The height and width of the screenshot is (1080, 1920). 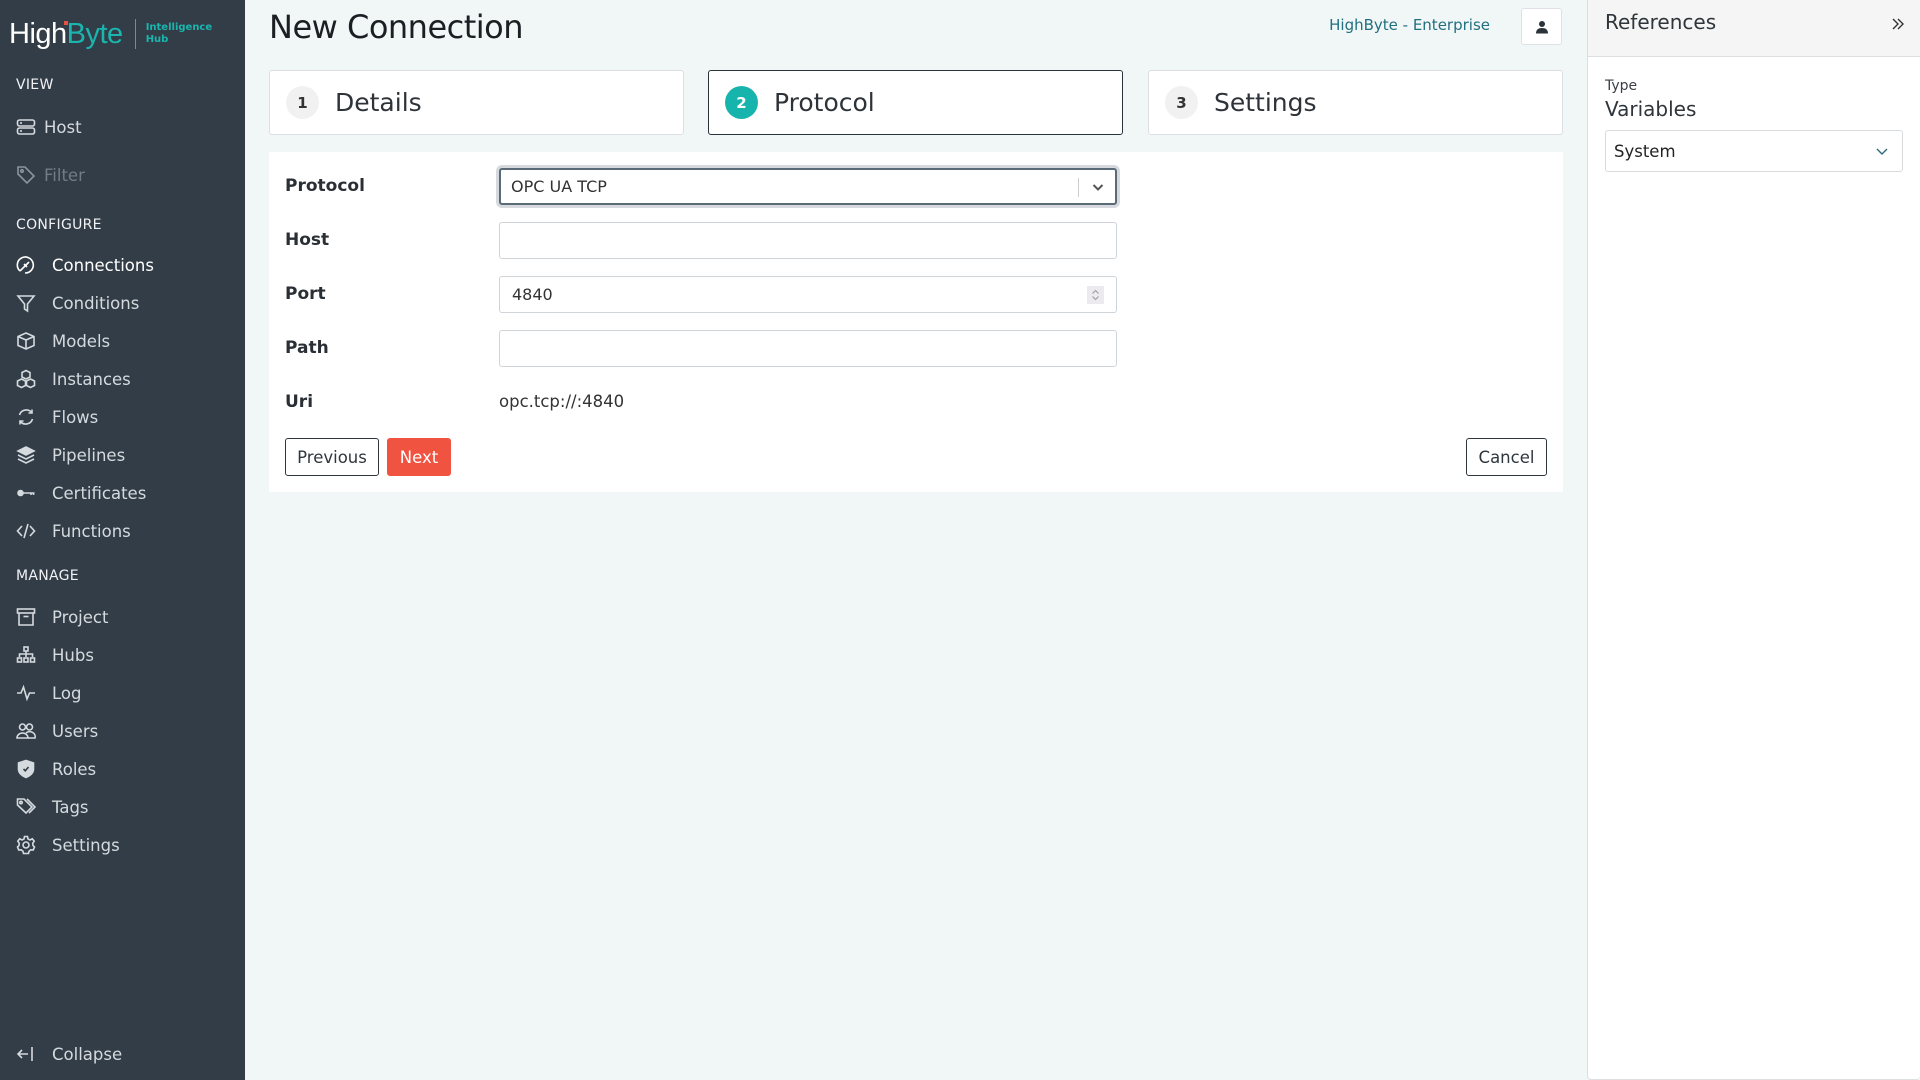 I want to click on references-header: References, so click(x=1754, y=28).